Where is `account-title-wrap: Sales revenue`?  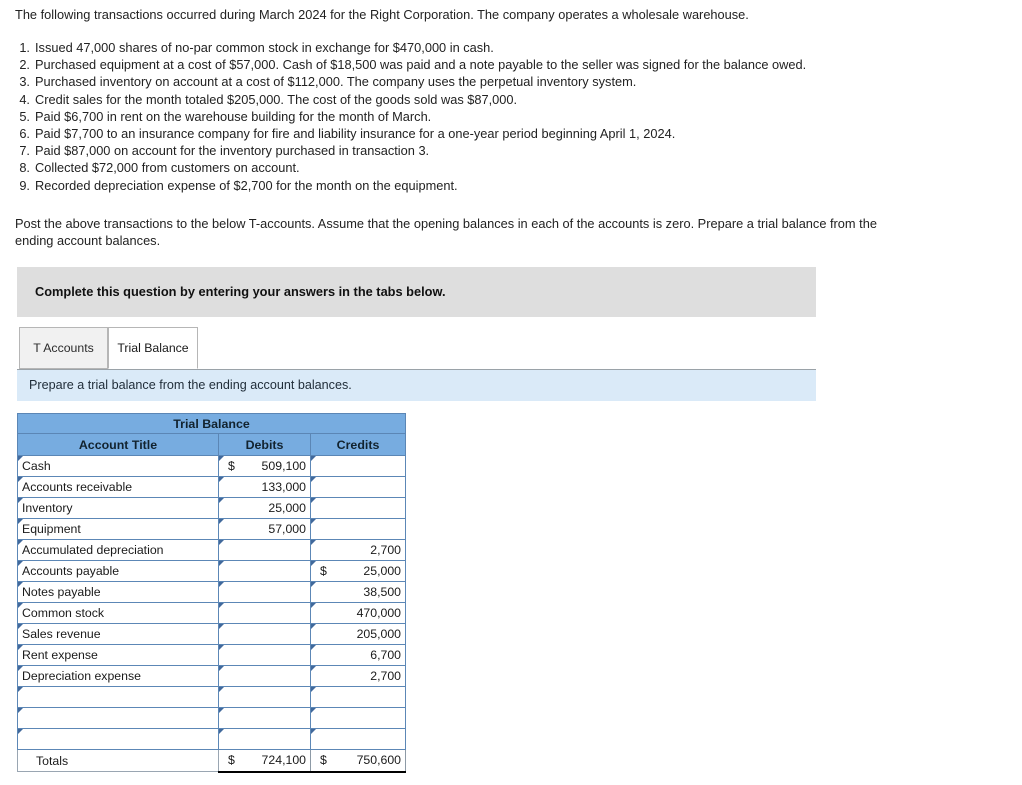 account-title-wrap: Sales revenue is located at coordinates (118, 634).